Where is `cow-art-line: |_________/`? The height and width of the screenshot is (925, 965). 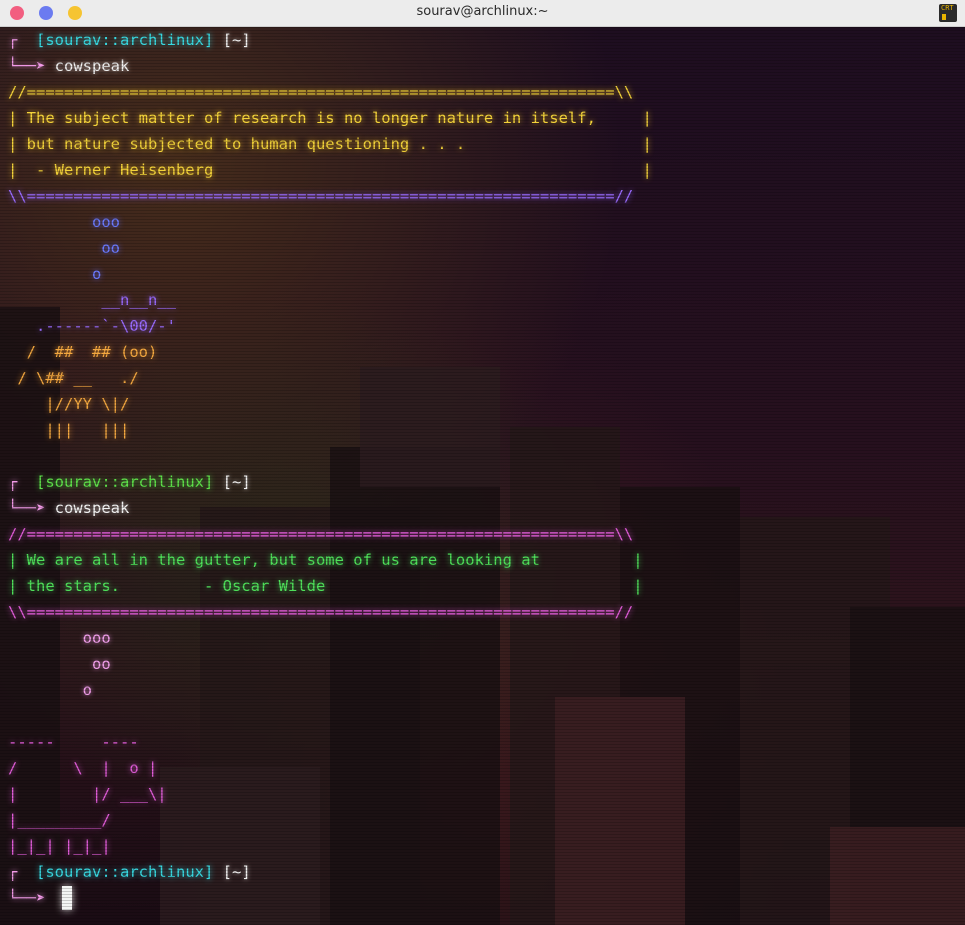 cow-art-line: |_________/ is located at coordinates (59, 820).